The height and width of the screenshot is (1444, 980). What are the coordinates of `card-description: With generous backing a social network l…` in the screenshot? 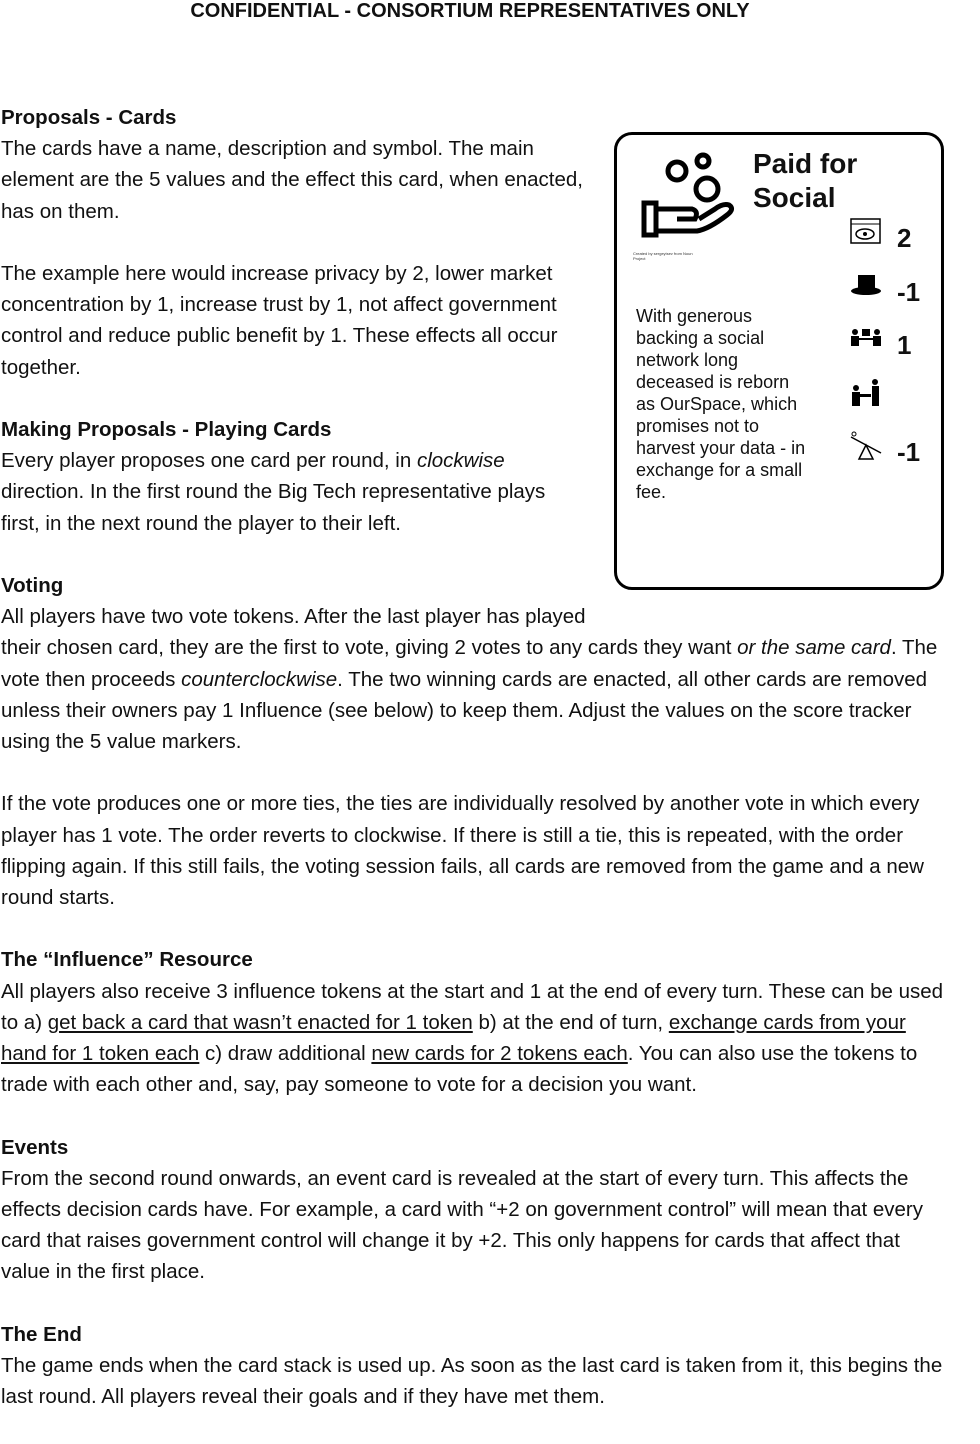 It's located at (721, 404).